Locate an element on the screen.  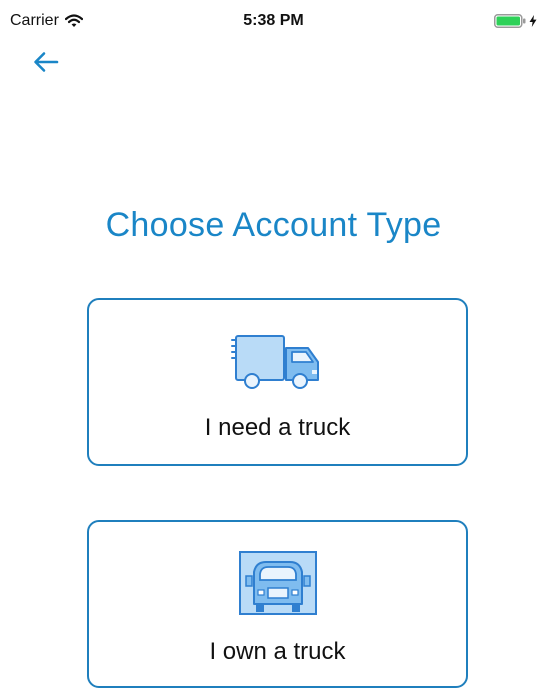
status-time: 5:38 PM is located at coordinates (273, 20).